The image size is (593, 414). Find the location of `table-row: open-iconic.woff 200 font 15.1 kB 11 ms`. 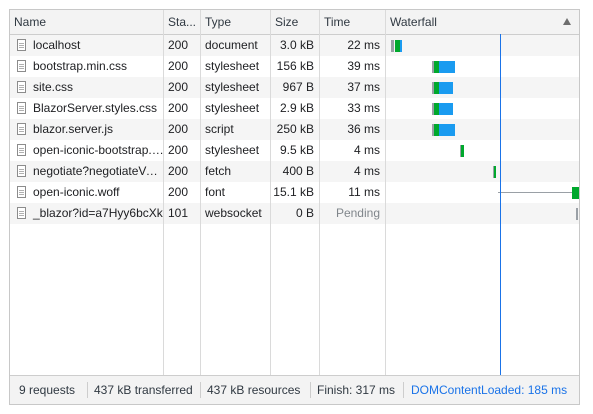

table-row: open-iconic.woff 200 font 15.1 kB 11 ms is located at coordinates (197, 192).